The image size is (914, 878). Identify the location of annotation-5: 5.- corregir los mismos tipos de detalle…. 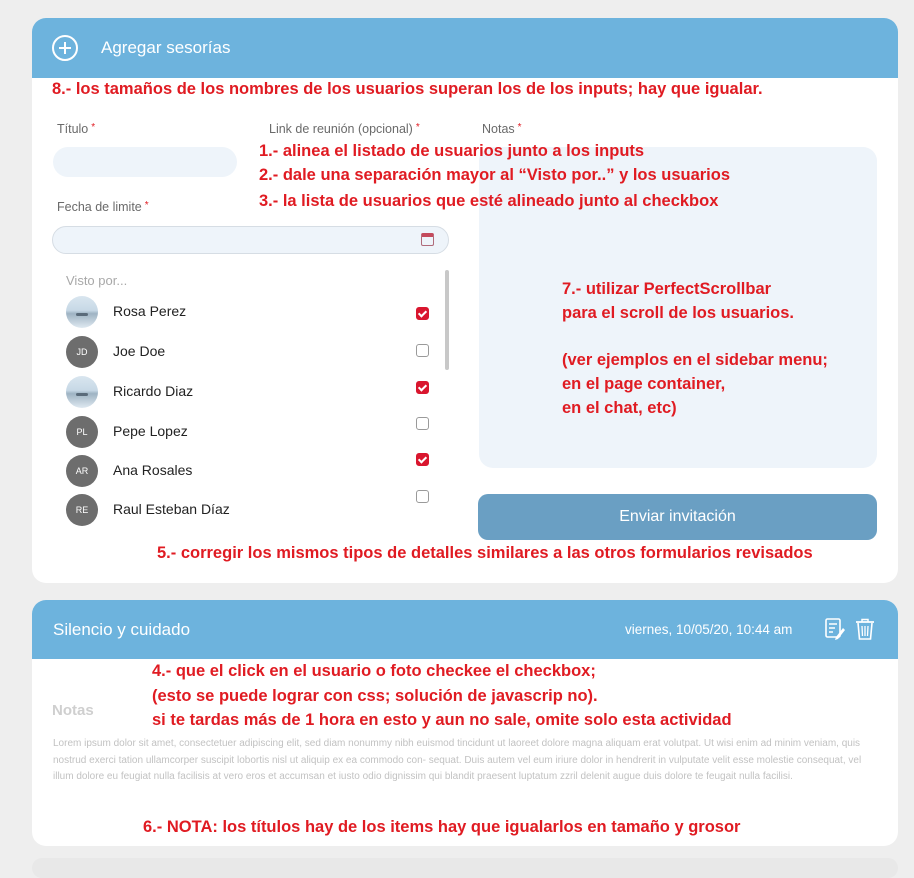
(485, 553).